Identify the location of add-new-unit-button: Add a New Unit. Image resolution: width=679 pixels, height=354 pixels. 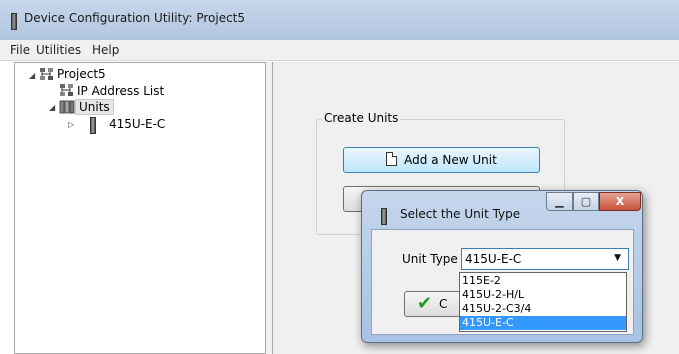
(441, 160).